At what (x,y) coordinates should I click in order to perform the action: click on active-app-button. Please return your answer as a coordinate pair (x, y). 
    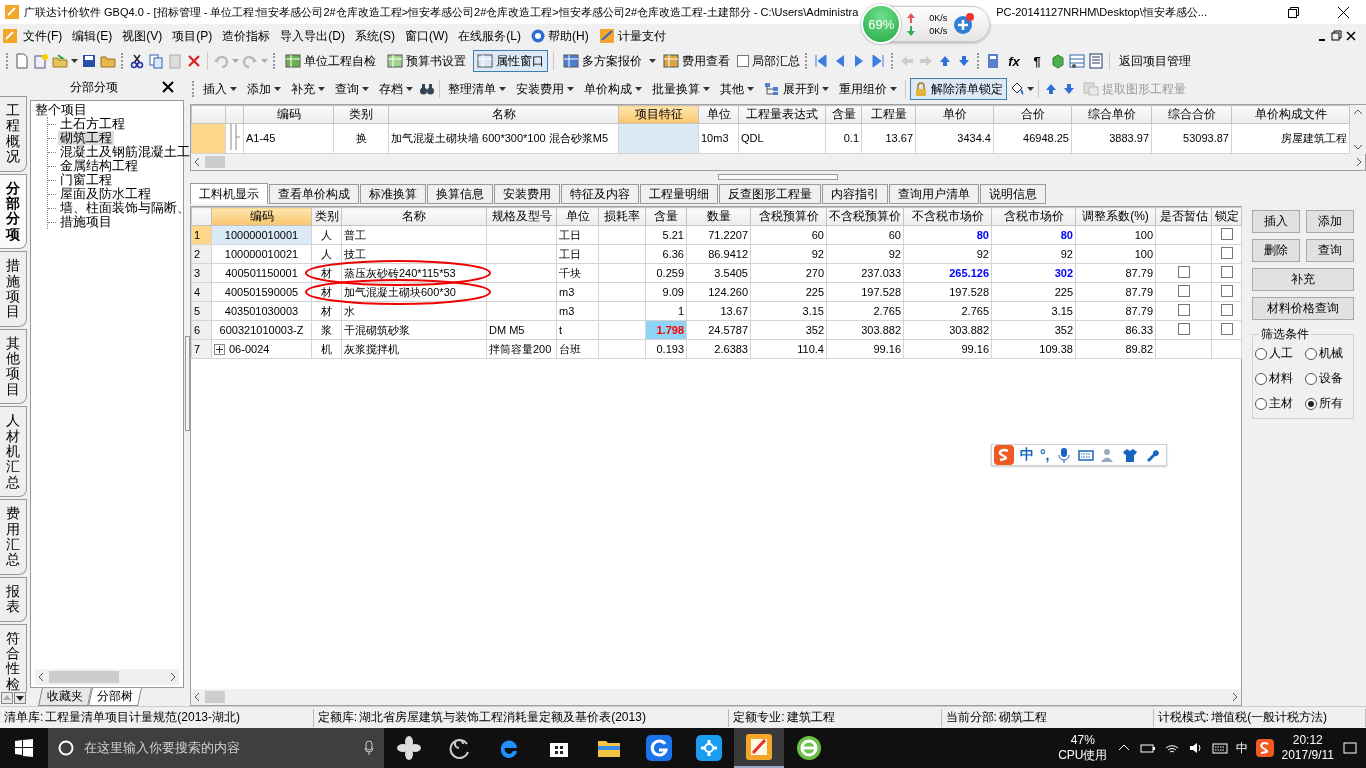
    Looking at the image, I should click on (759, 748).